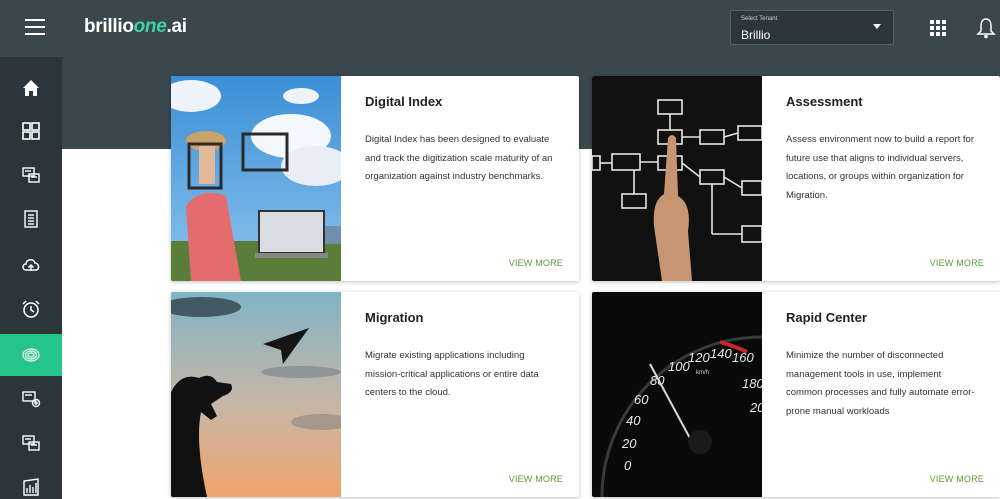 This screenshot has width=1000, height=499. What do you see at coordinates (702, 373) in the screenshot?
I see `speedometer-unit-label: km/h` at bounding box center [702, 373].